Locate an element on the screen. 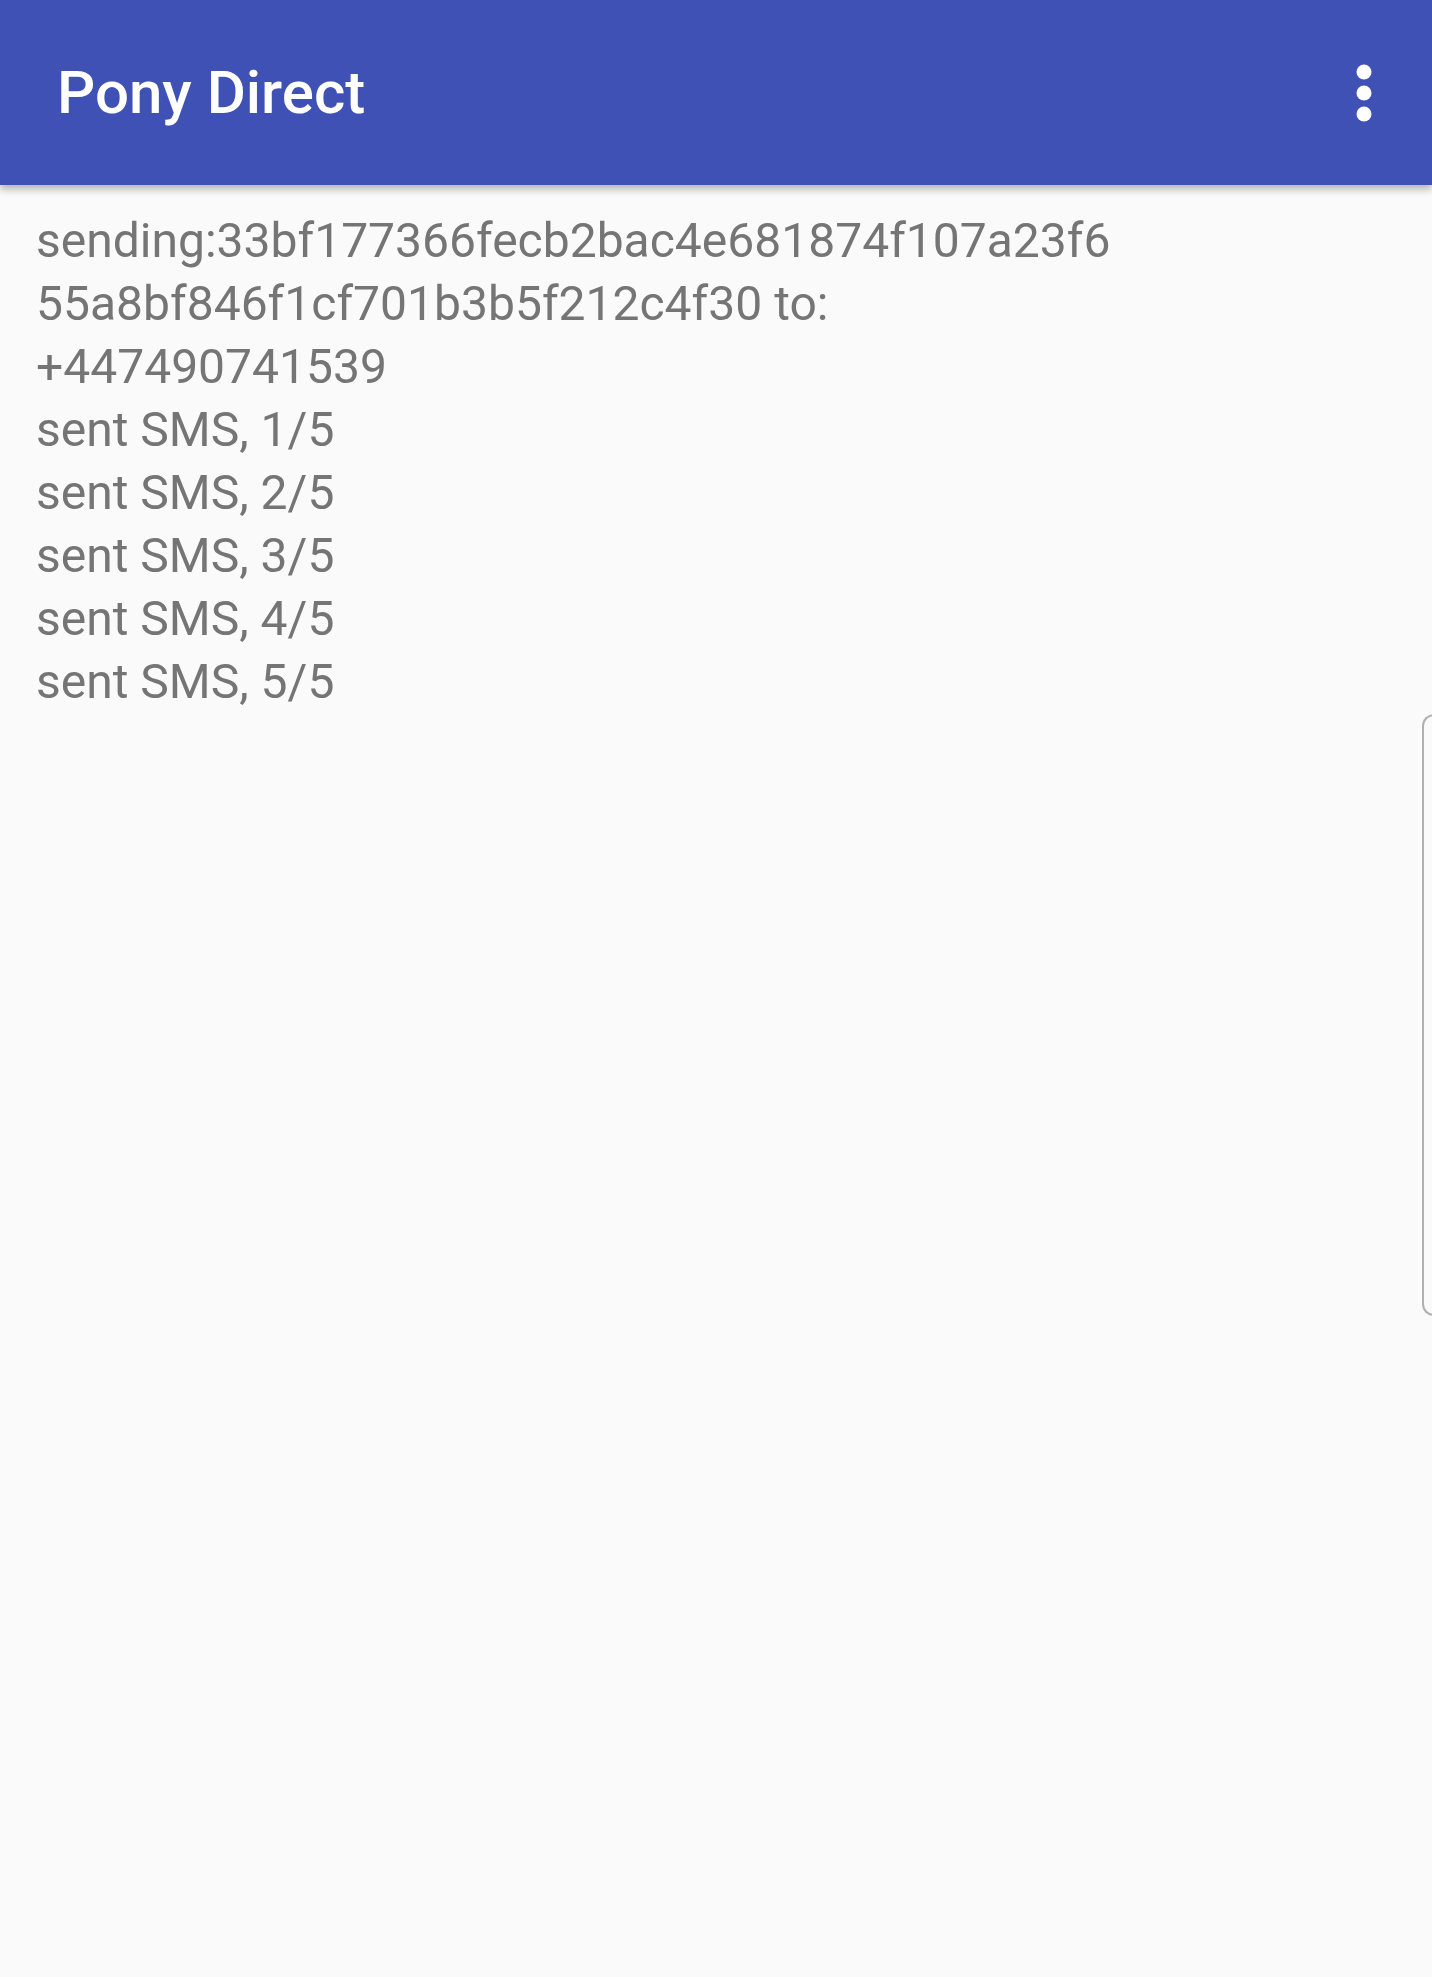 The height and width of the screenshot is (1977, 1432). log-line: sent SMS, 3/5 is located at coordinates (186, 556).